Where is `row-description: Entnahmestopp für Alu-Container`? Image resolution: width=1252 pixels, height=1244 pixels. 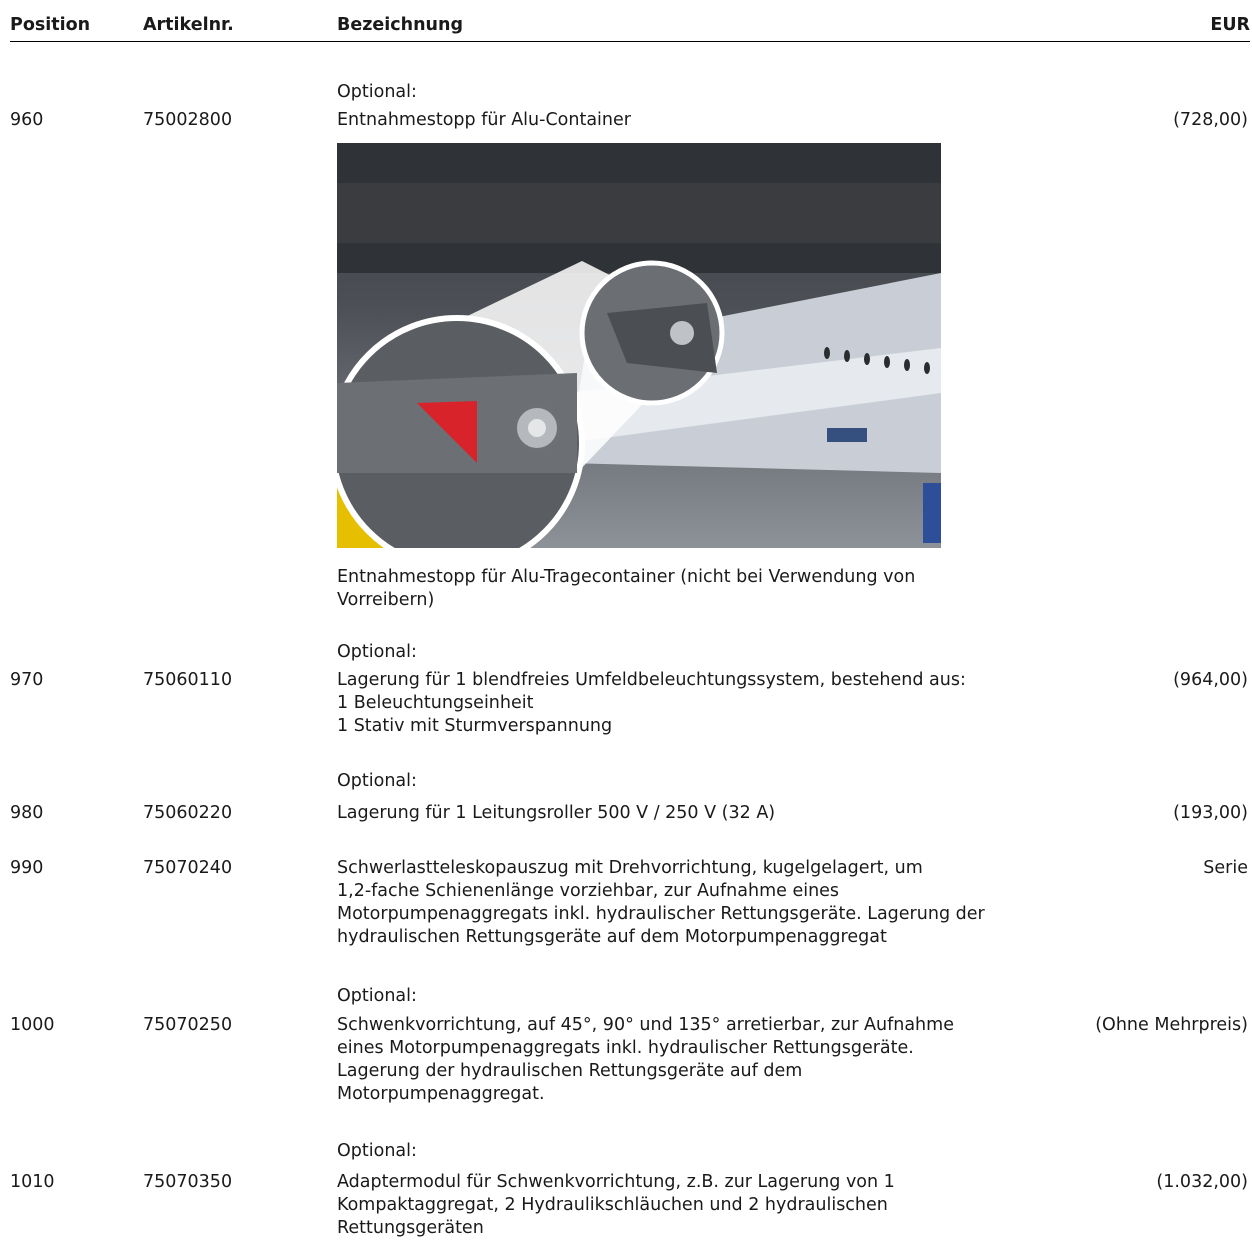
row-description: Entnahmestopp für Alu-Container is located at coordinates (484, 120).